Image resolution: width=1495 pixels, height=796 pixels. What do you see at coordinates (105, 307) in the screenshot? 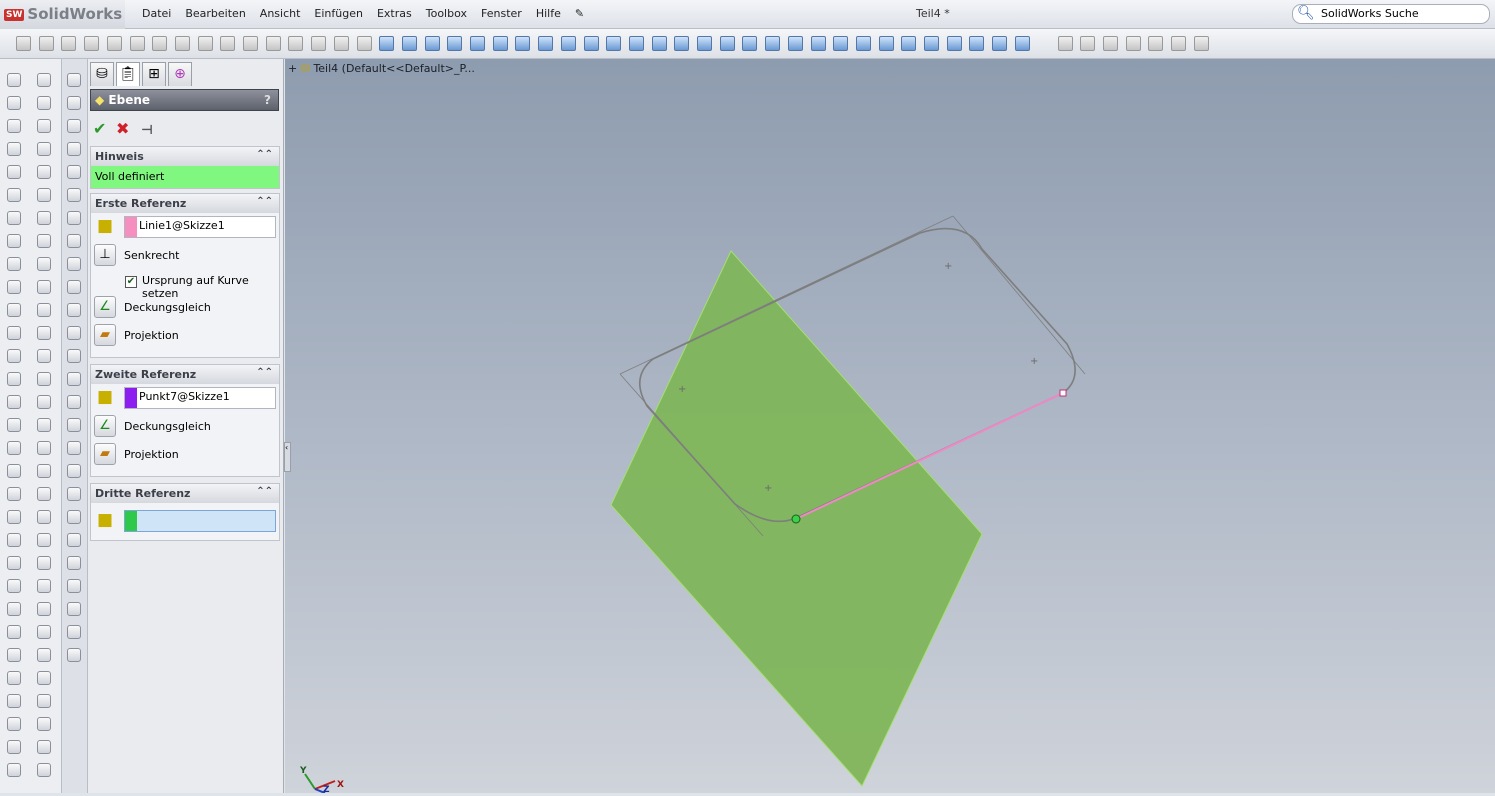
I see `coincident-icon: ∠` at bounding box center [105, 307].